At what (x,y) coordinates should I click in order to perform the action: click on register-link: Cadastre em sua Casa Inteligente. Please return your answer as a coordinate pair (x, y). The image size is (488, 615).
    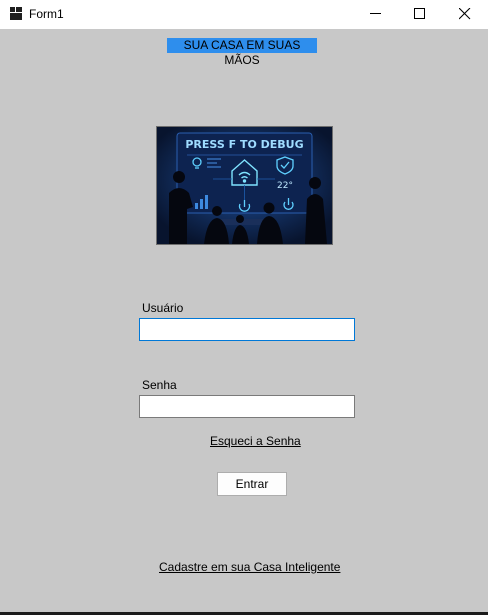
    Looking at the image, I should click on (249, 567).